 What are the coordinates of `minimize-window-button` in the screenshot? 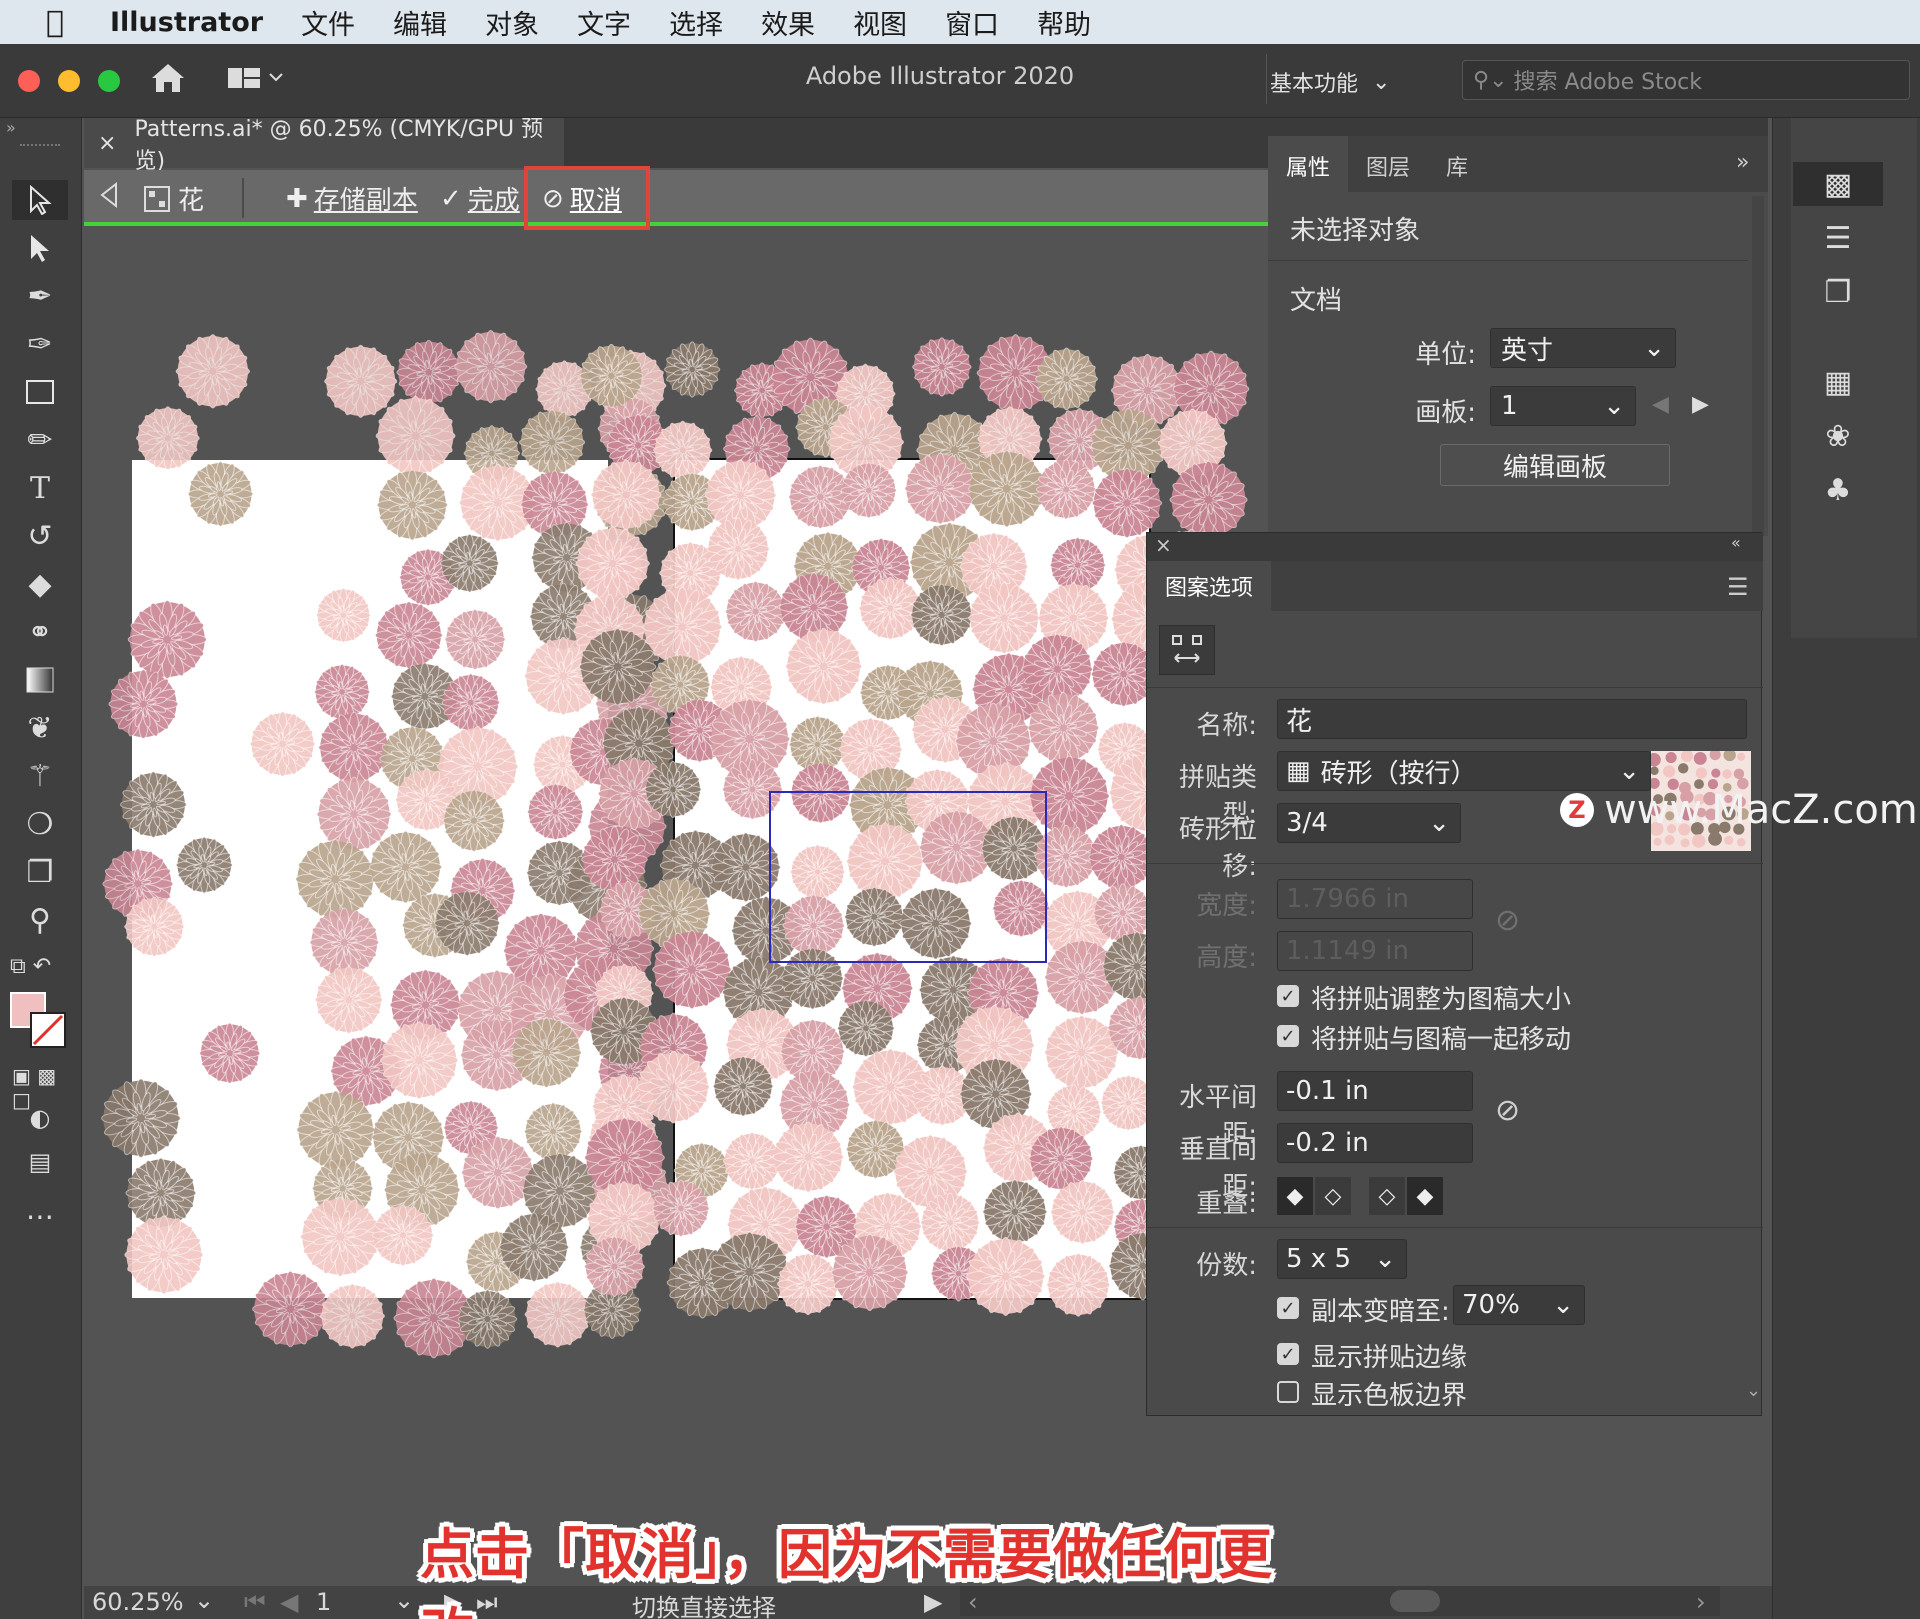 It's located at (69, 81).